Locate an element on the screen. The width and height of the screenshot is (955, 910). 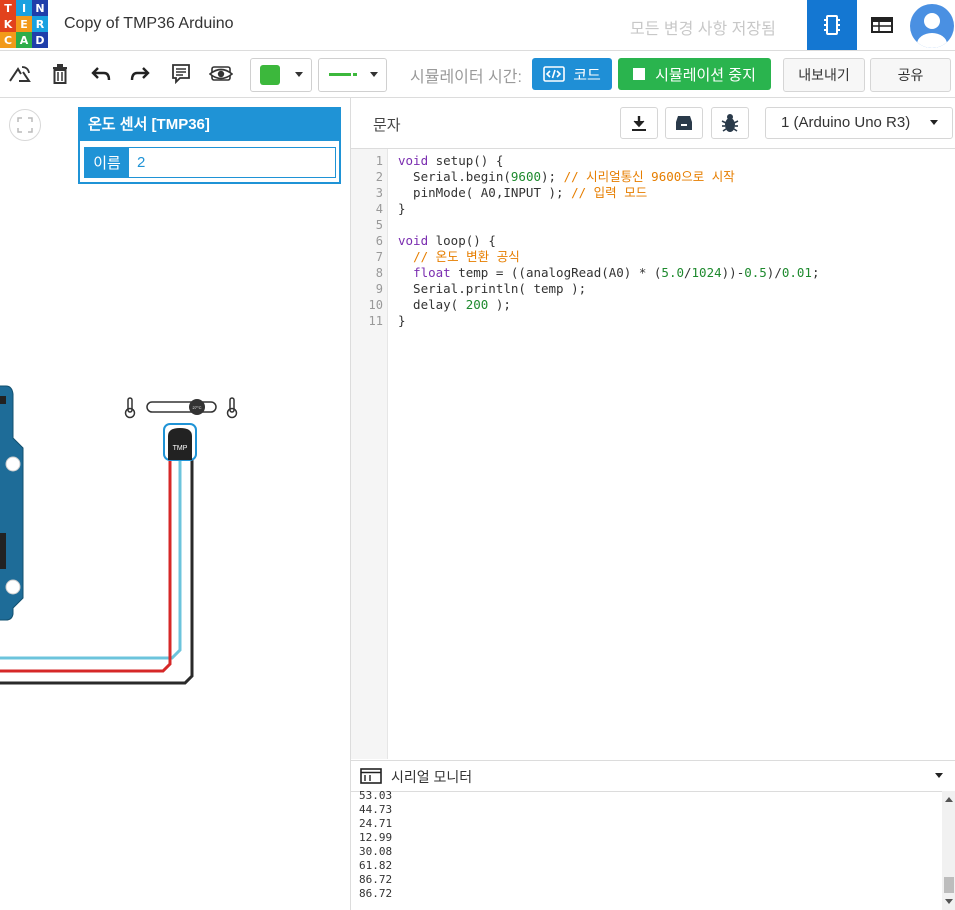
library-button is located at coordinates (684, 123).